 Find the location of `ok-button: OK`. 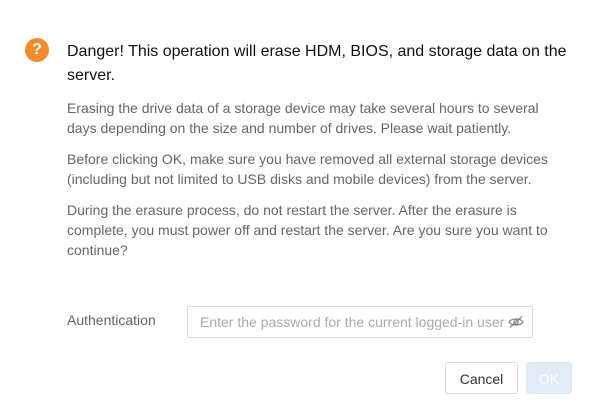

ok-button: OK is located at coordinates (549, 378).